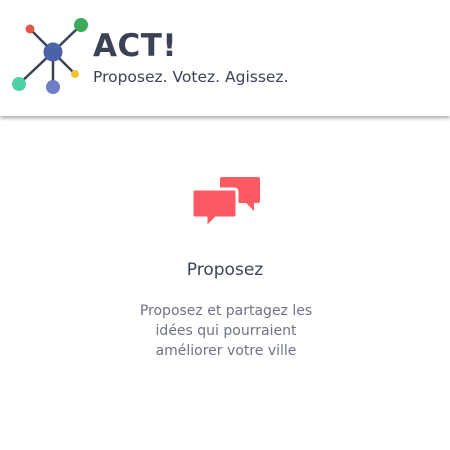  What do you see at coordinates (50, 56) in the screenshot?
I see `network-nodes-logo-icon` at bounding box center [50, 56].